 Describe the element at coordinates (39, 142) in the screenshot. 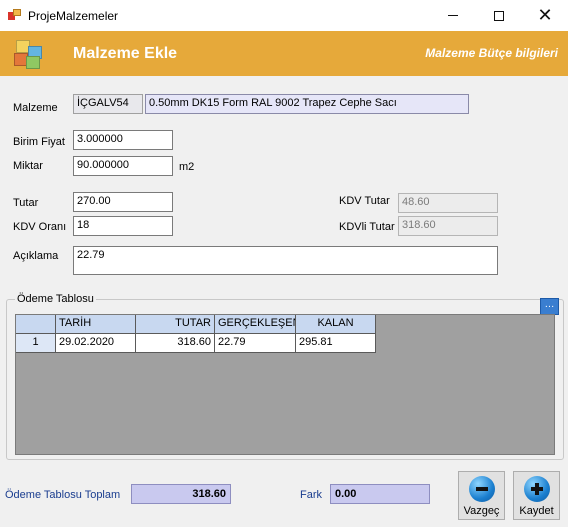

I see `birim-fiyat-label: Birim Fiyat` at that location.